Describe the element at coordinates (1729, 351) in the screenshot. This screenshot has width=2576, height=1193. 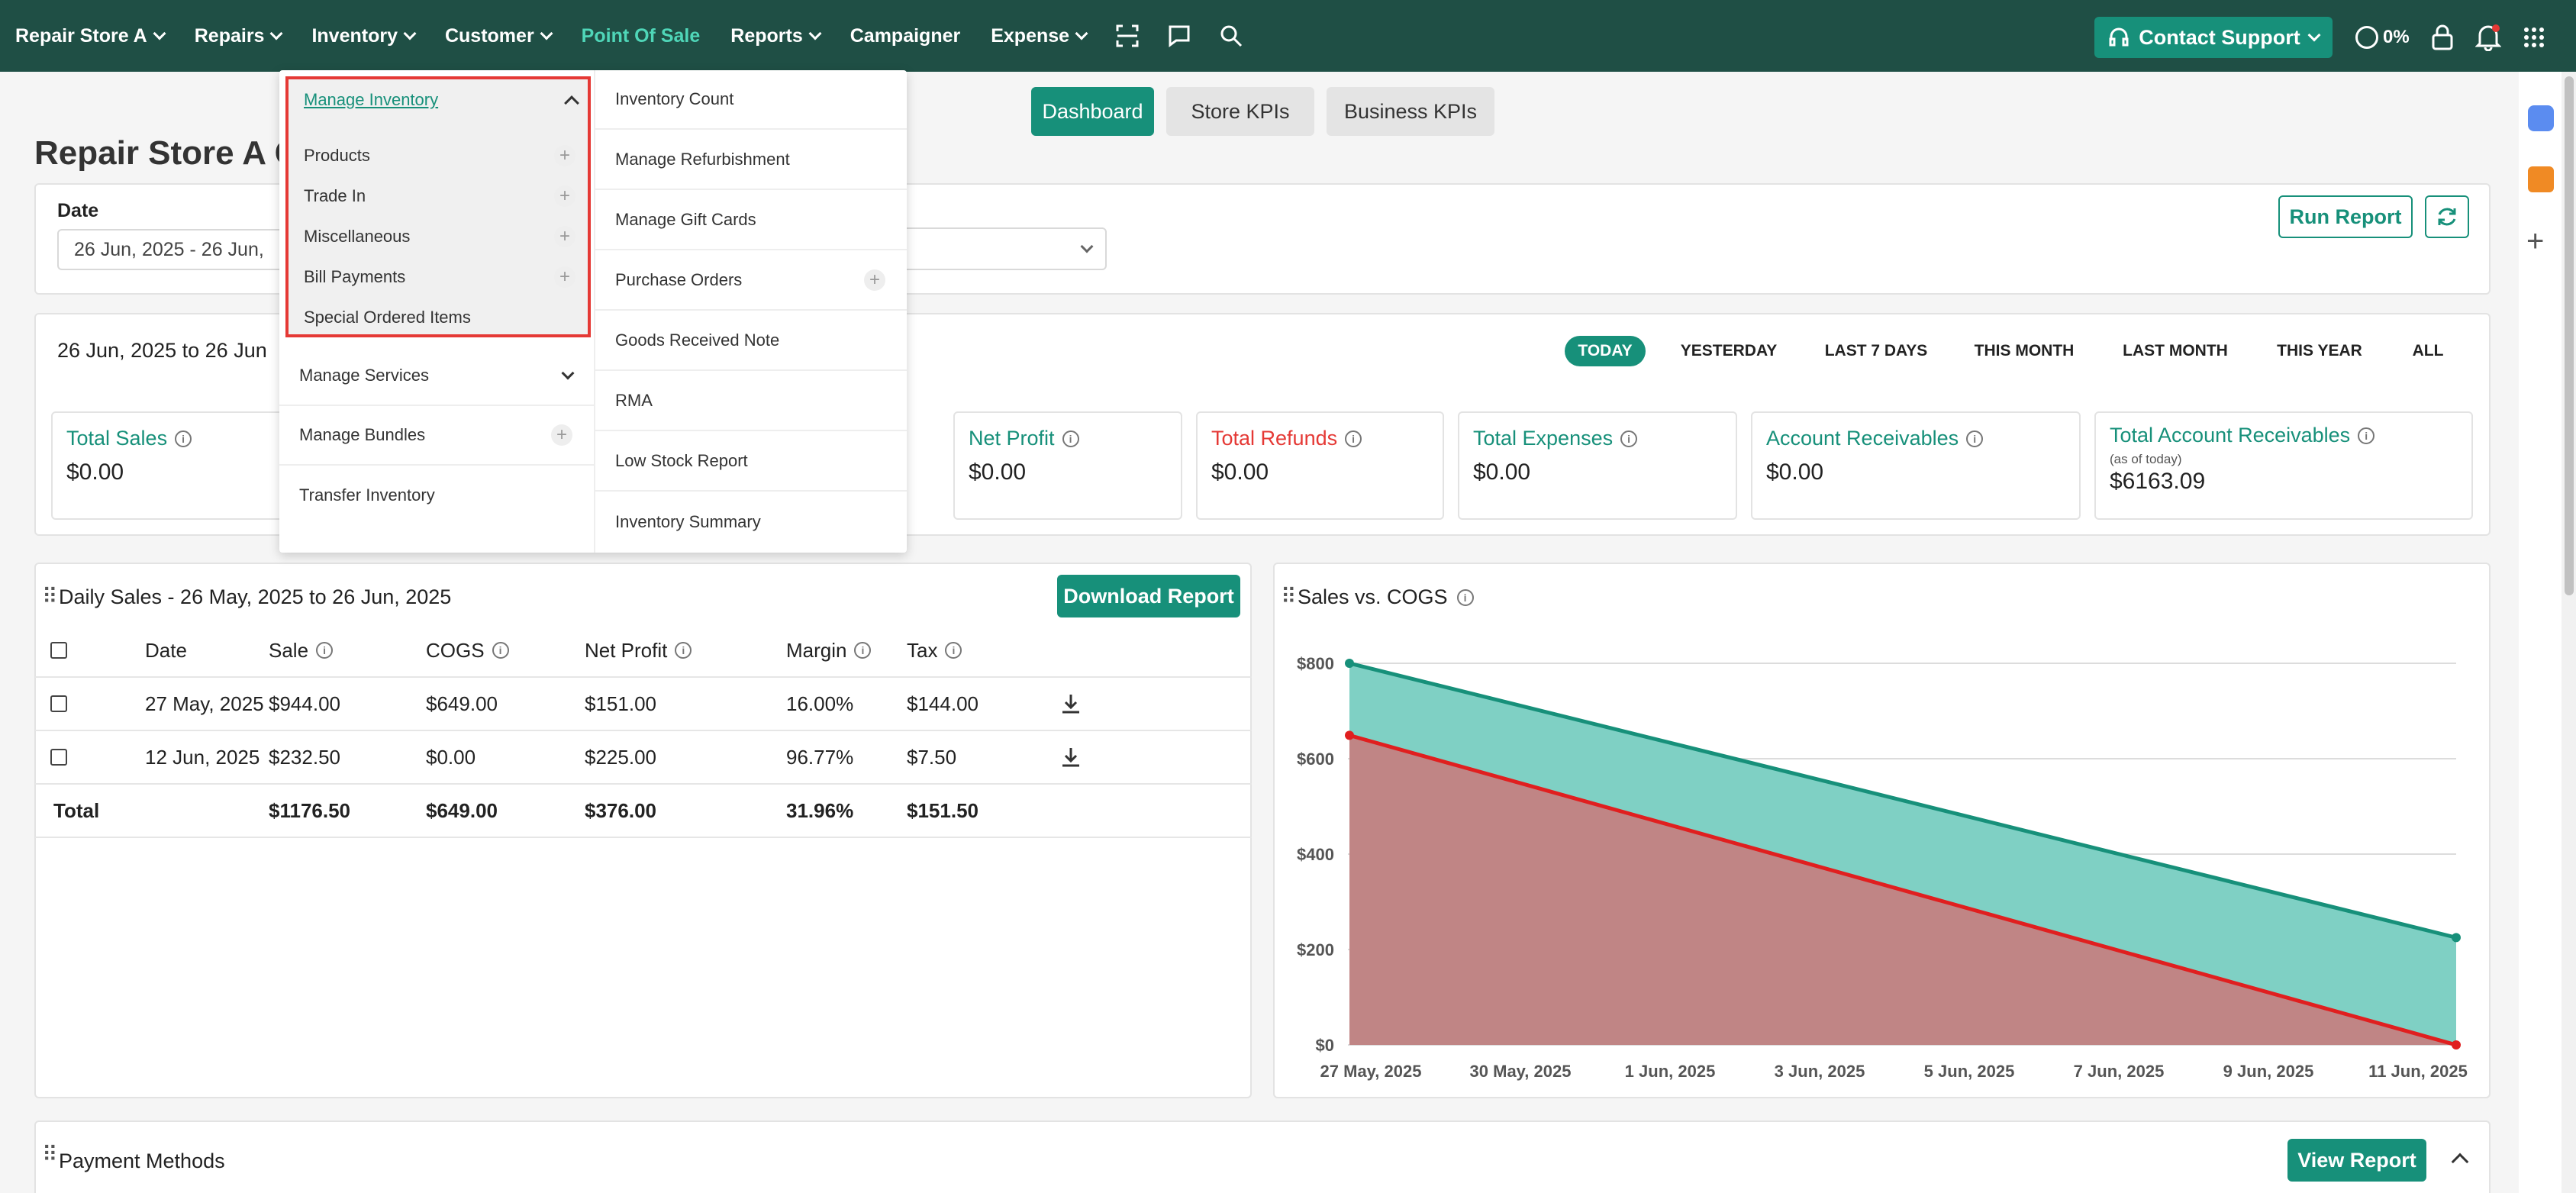
I see `range-yesterday: YESTERDAY` at that location.